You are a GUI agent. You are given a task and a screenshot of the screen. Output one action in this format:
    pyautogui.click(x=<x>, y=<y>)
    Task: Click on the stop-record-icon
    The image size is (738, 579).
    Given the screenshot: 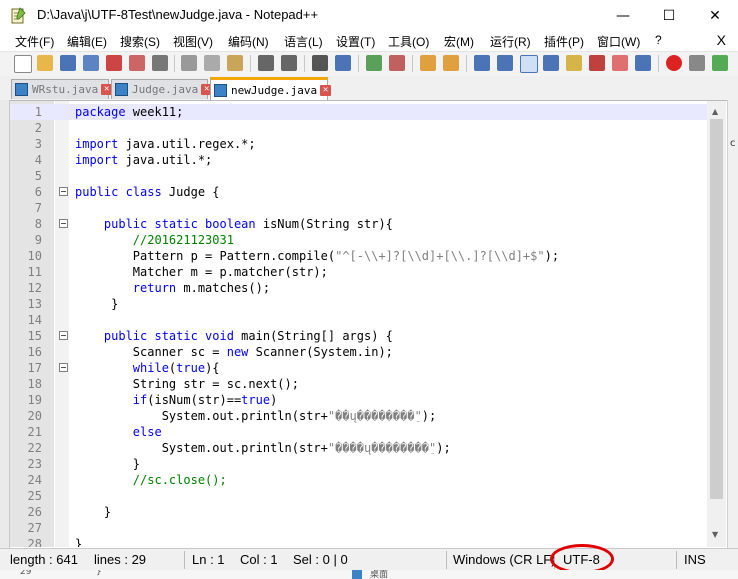 What is the action you would take?
    pyautogui.click(x=697, y=63)
    